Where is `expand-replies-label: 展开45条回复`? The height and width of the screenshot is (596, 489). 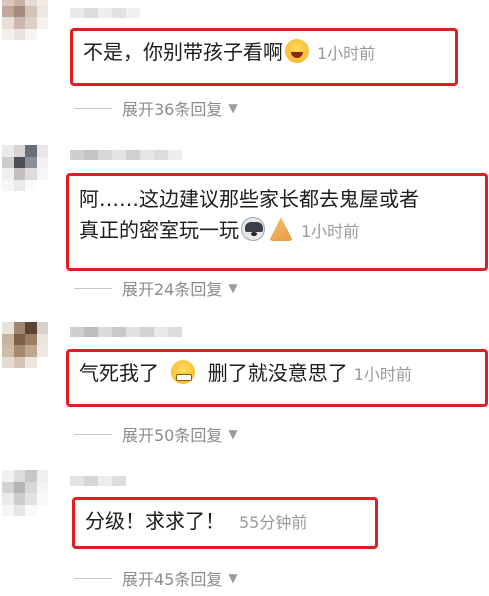
expand-replies-label: 展开45条回复 is located at coordinates (172, 579).